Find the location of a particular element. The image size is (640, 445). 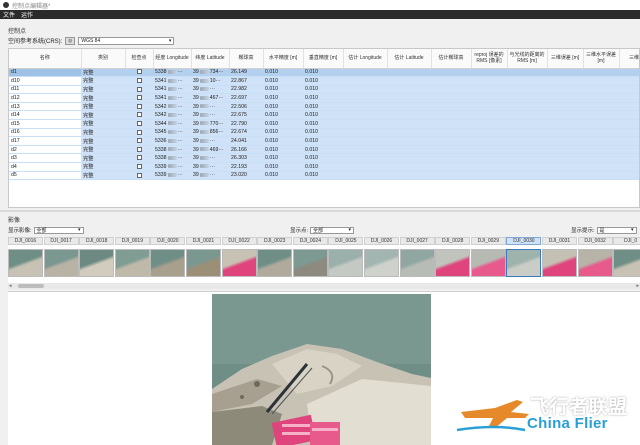

height-cell: 26.303 is located at coordinates (246, 158).